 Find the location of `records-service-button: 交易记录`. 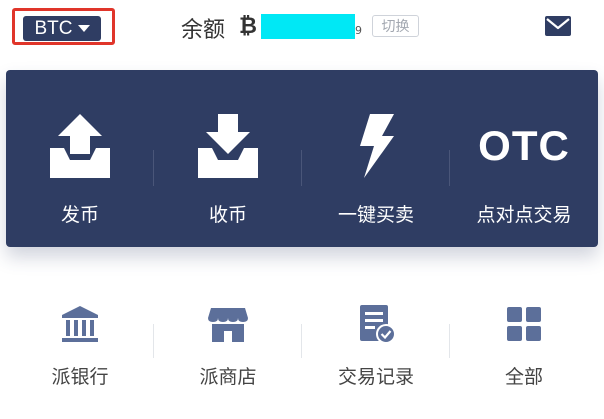

records-service-button: 交易记录 is located at coordinates (376, 350).